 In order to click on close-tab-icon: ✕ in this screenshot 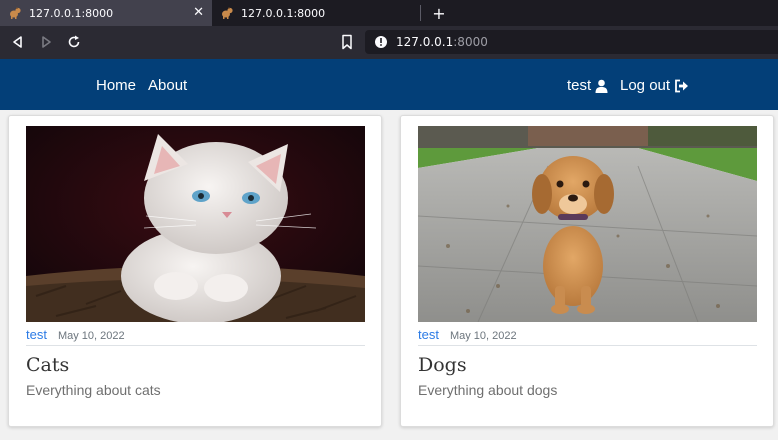, I will do `click(198, 12)`.